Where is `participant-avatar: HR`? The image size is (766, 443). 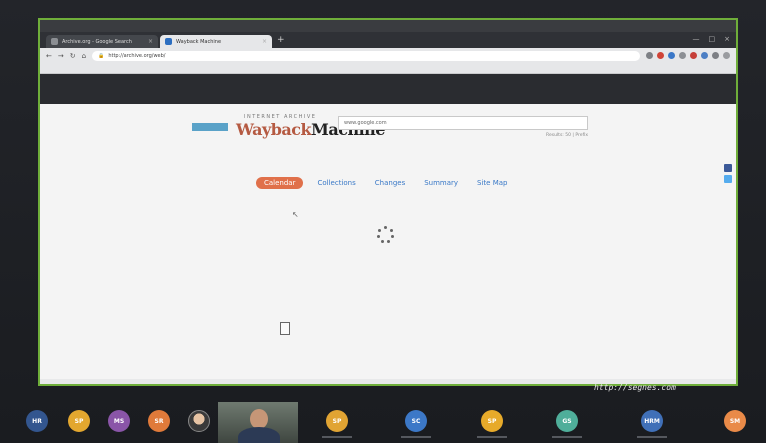
participant-avatar: HR is located at coordinates (37, 421).